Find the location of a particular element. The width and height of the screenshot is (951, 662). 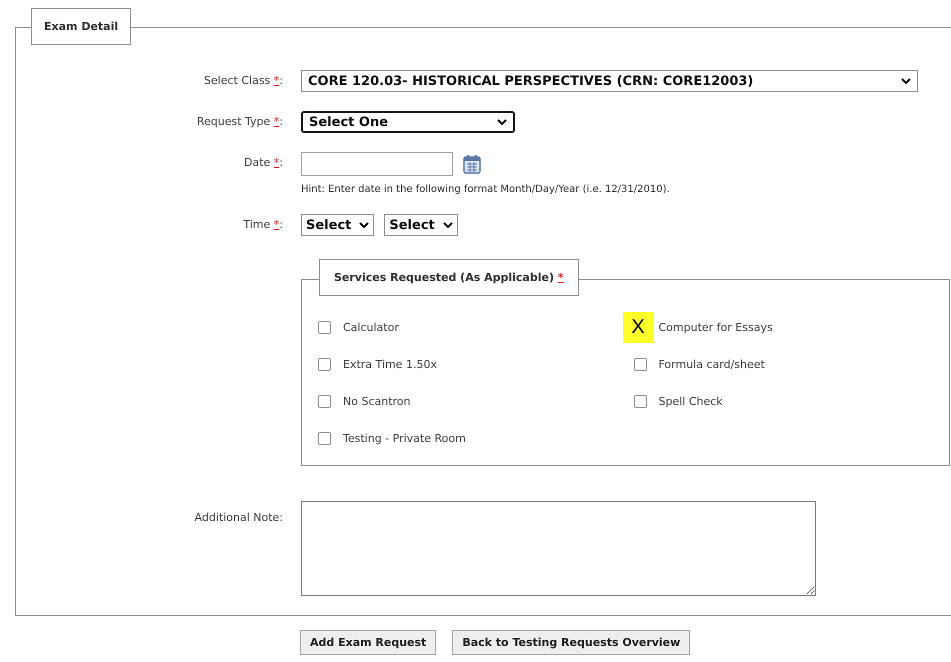

checkbox-label: Computer for Essays is located at coordinates (715, 327).